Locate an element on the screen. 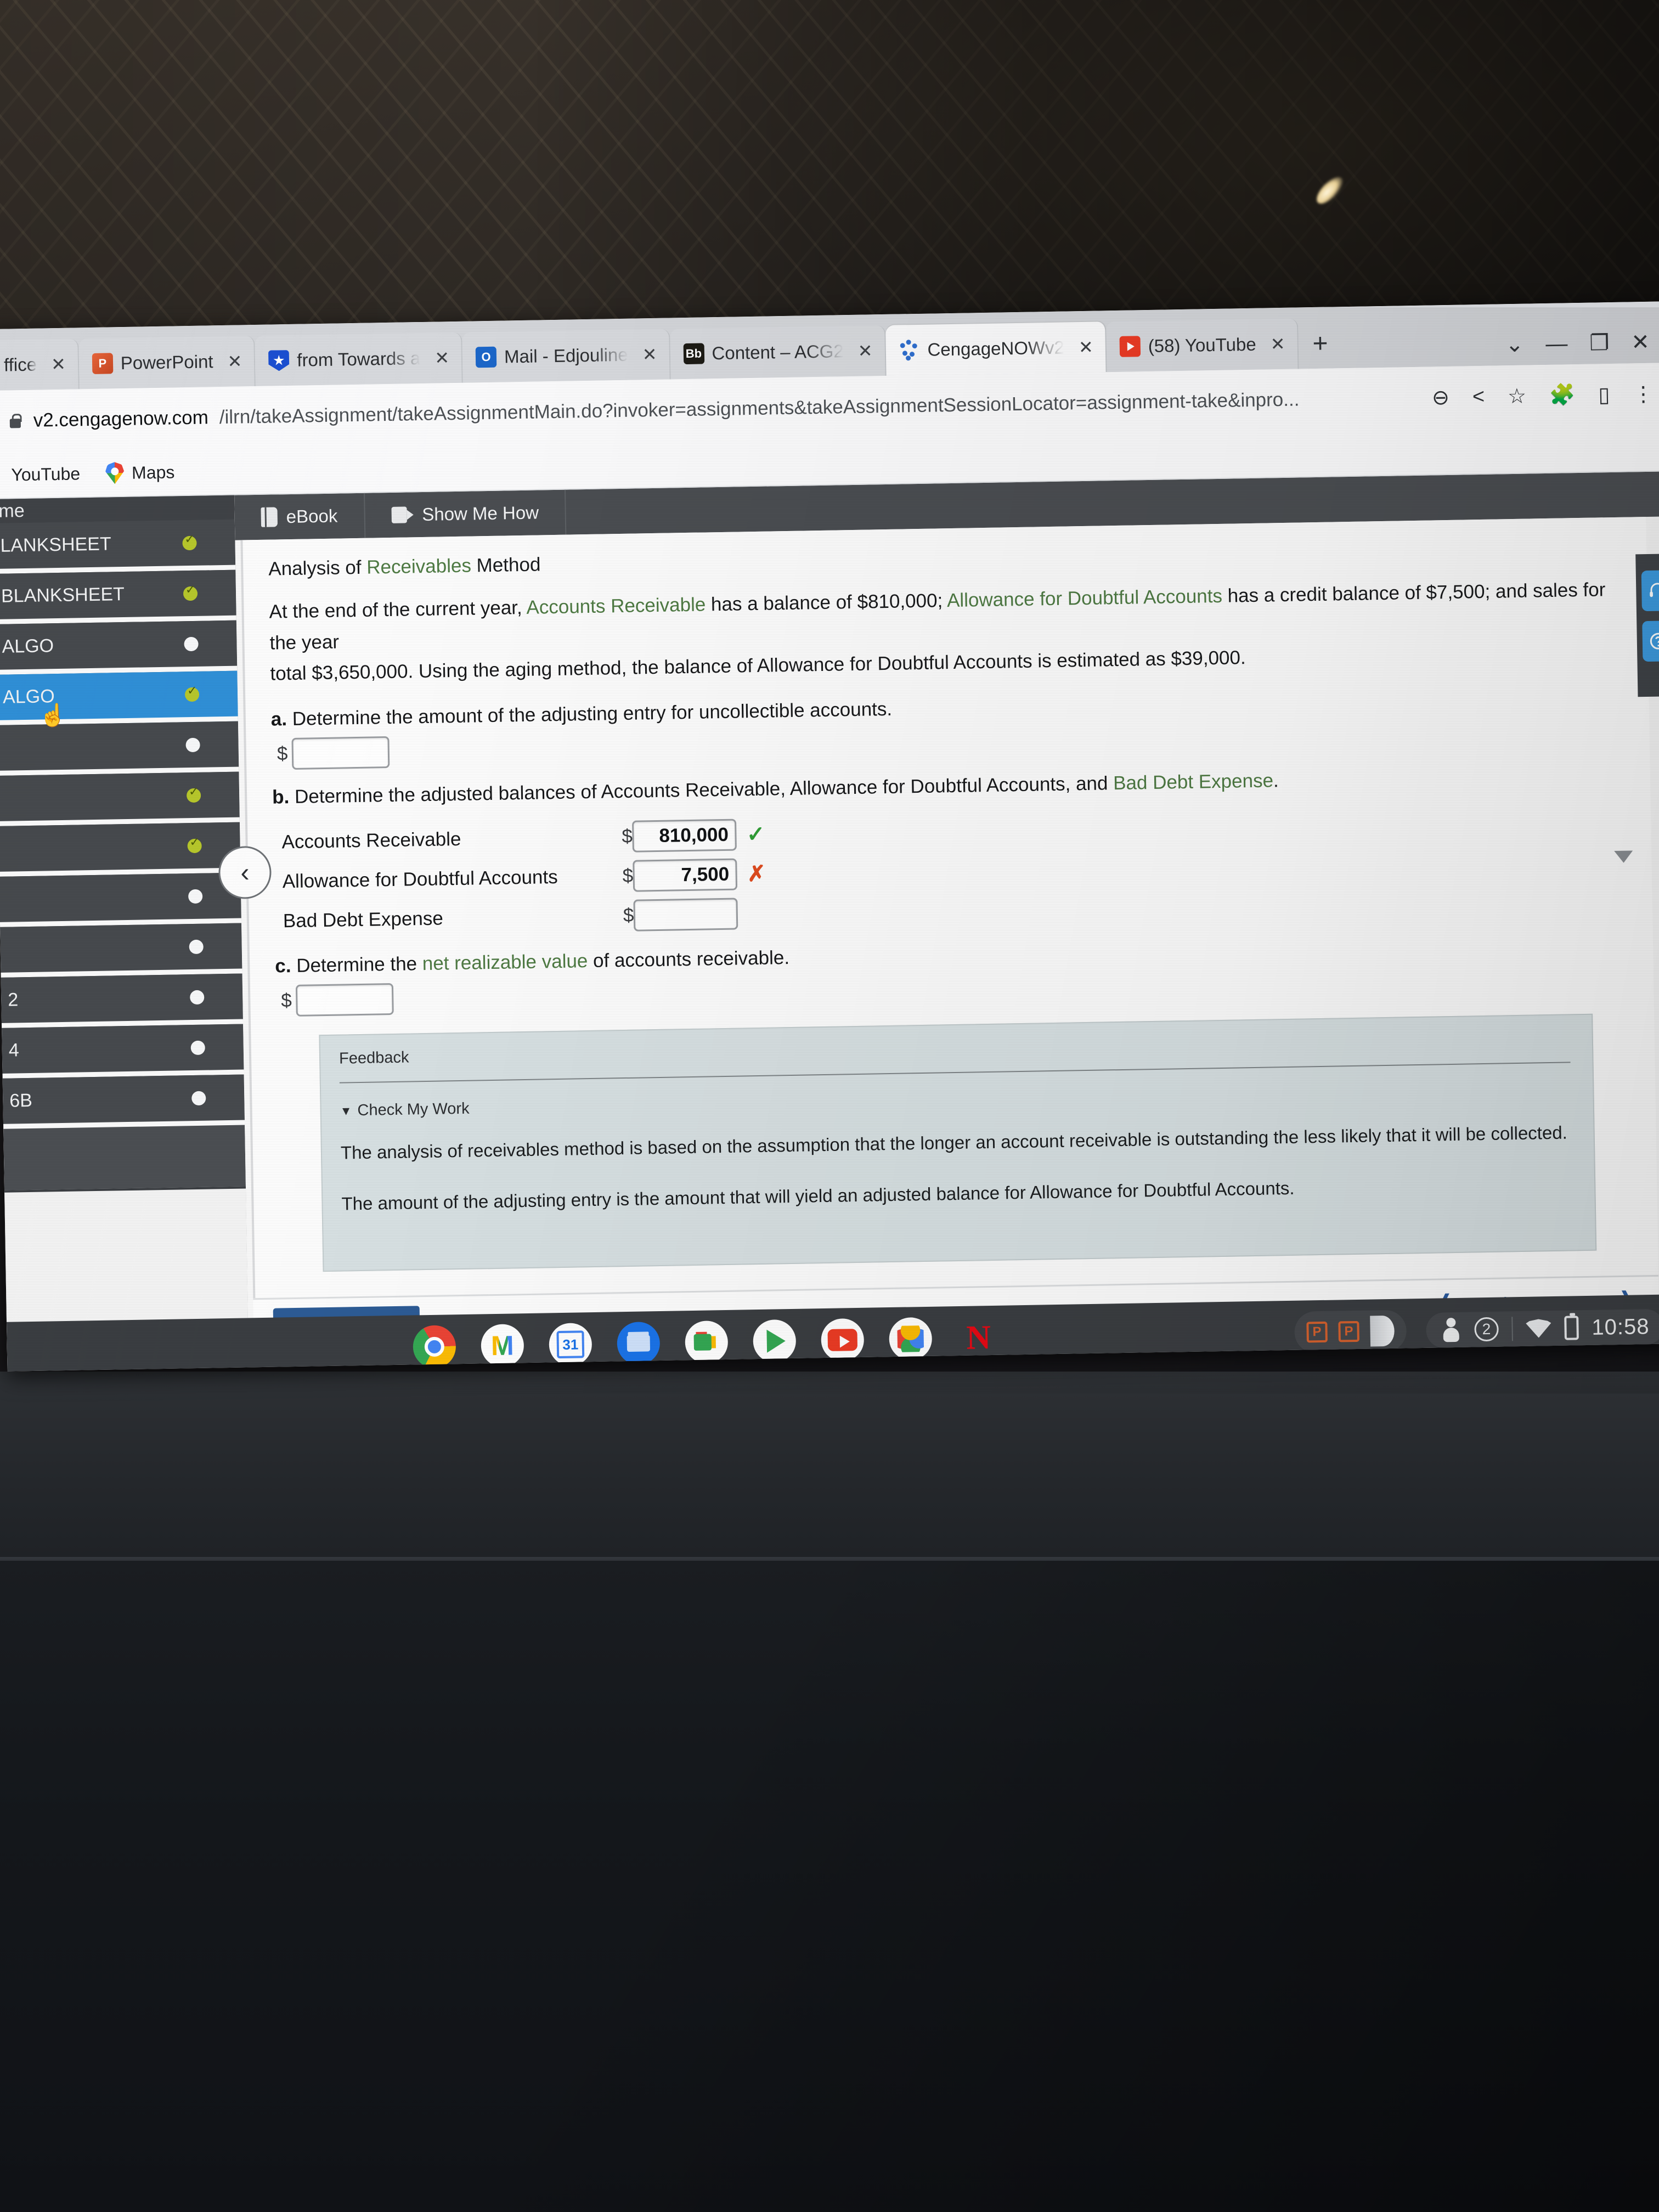 This screenshot has width=1659, height=2212. sidebar-item-blanksheet-1: LANKSHEET is located at coordinates (118, 546).